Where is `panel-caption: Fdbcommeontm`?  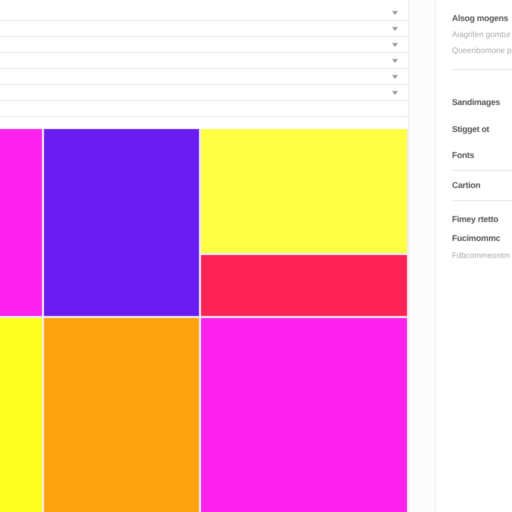
panel-caption: Fdbcommeontm is located at coordinates (481, 256).